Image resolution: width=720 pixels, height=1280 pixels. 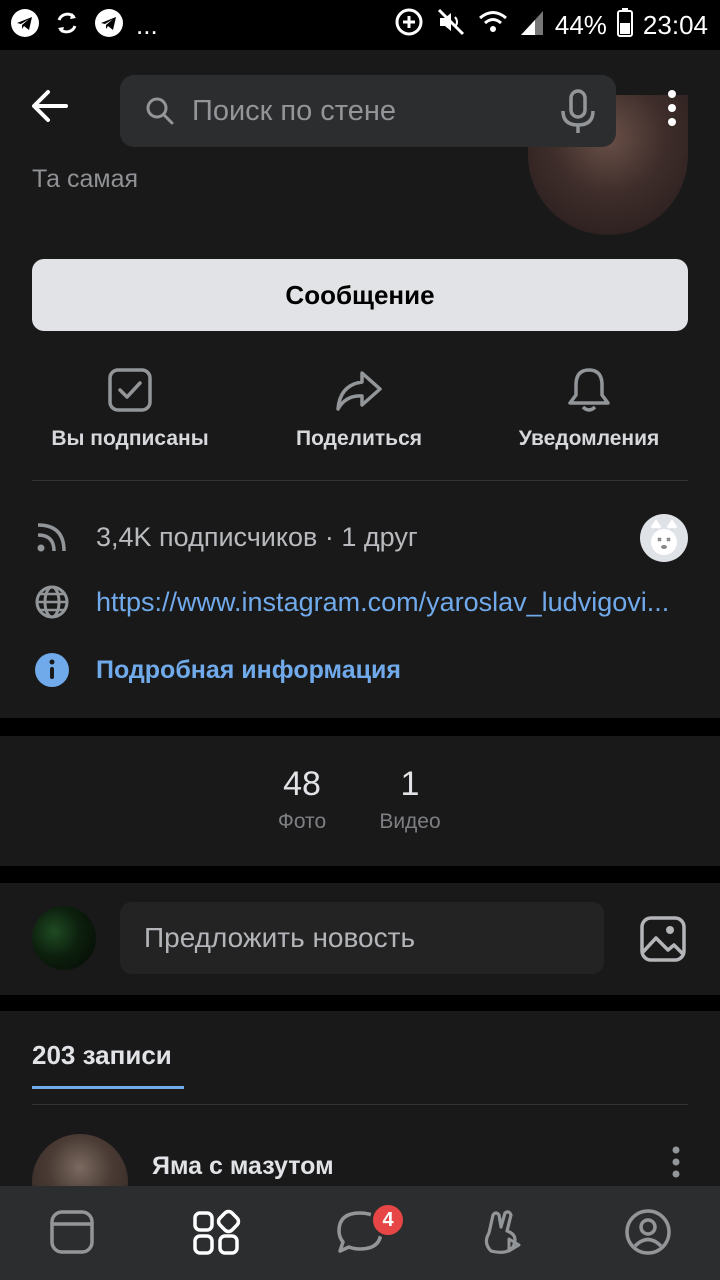 What do you see at coordinates (532, 25) in the screenshot?
I see `signal-icon` at bounding box center [532, 25].